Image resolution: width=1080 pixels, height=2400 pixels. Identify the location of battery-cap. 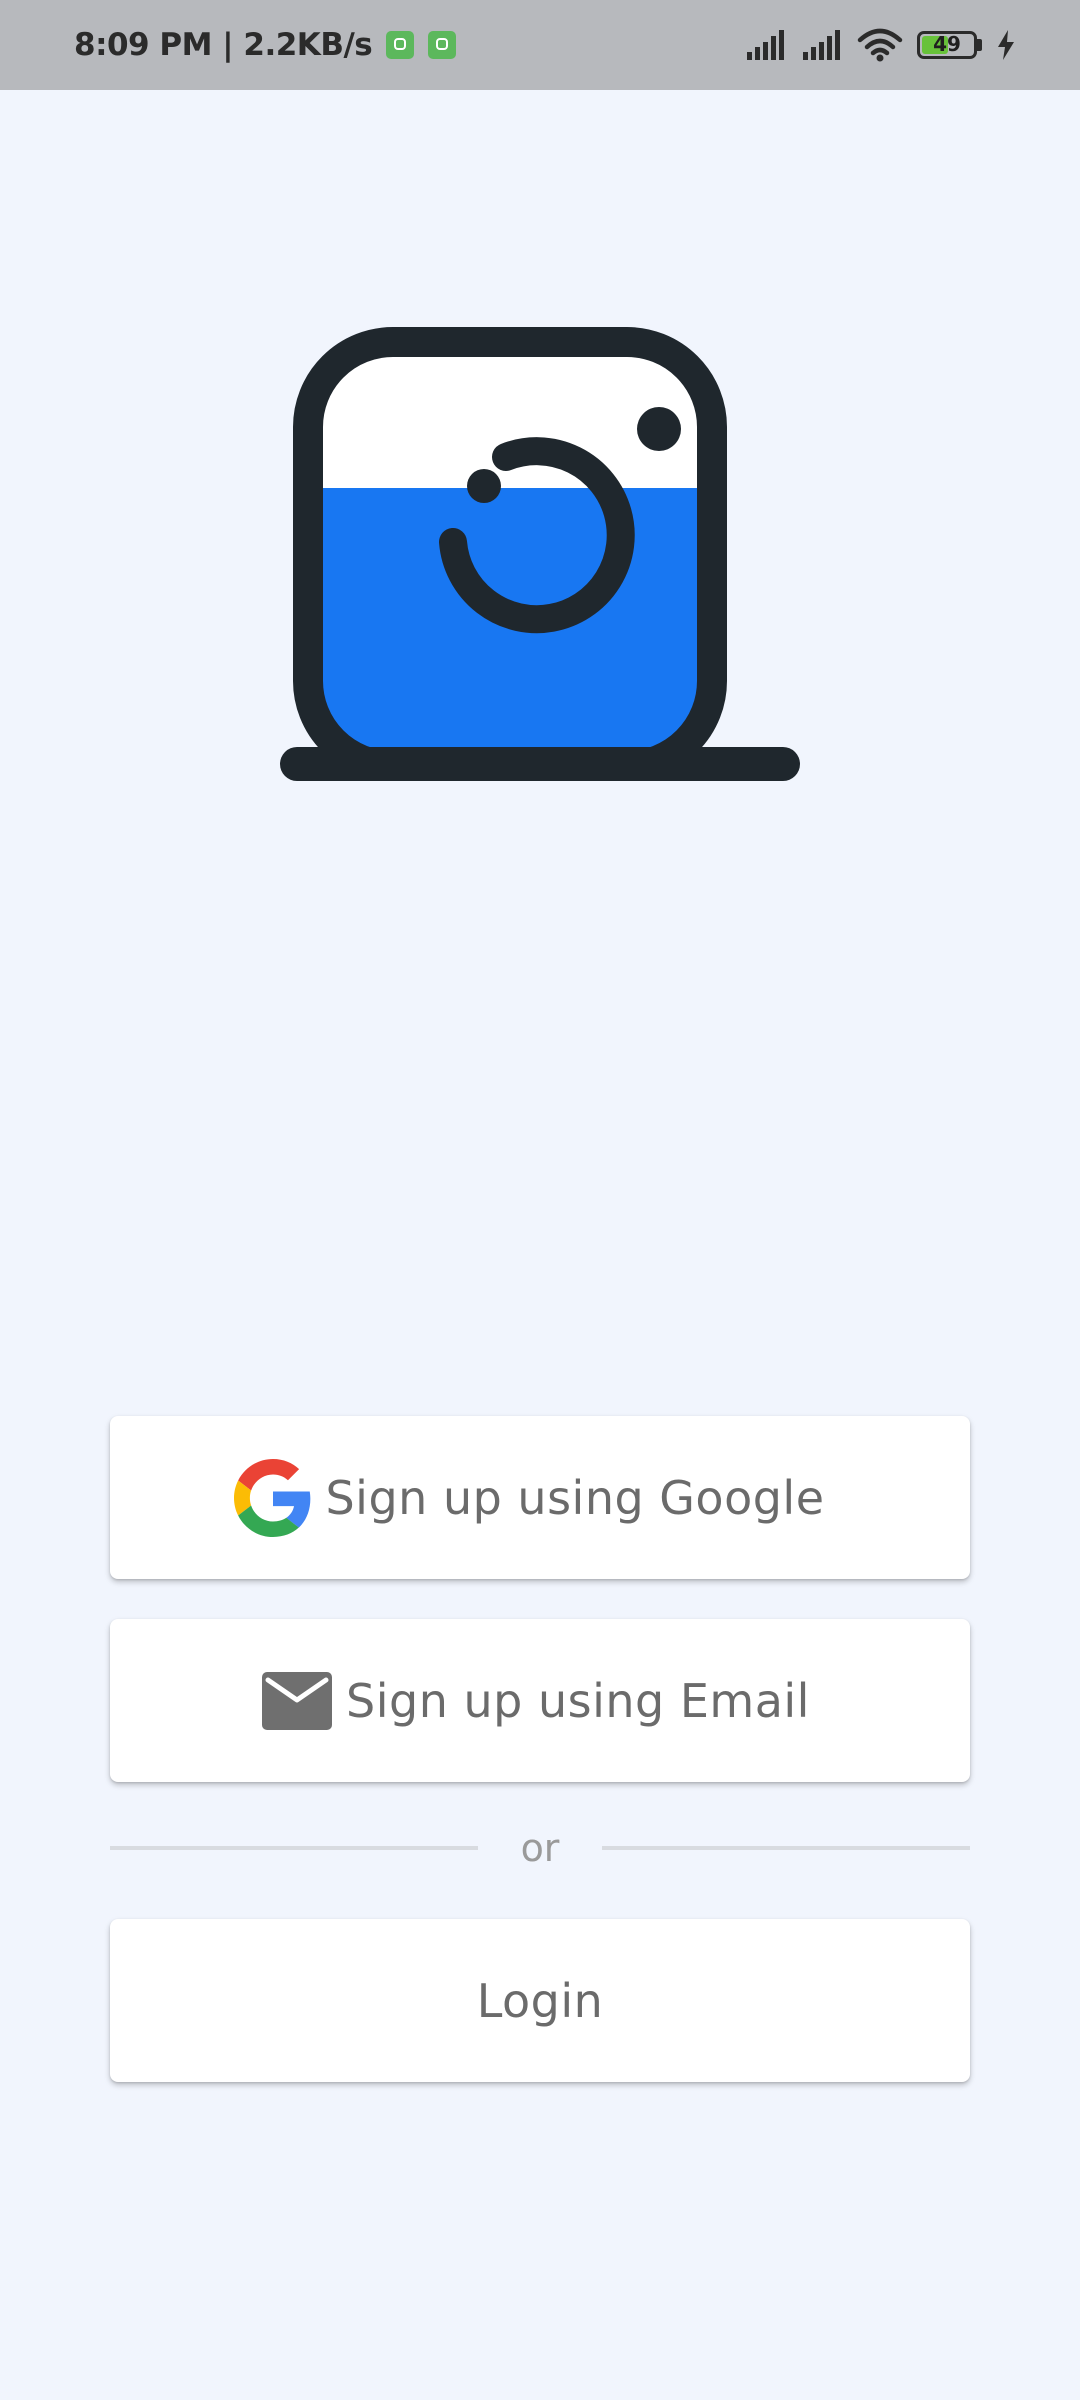
(979, 45).